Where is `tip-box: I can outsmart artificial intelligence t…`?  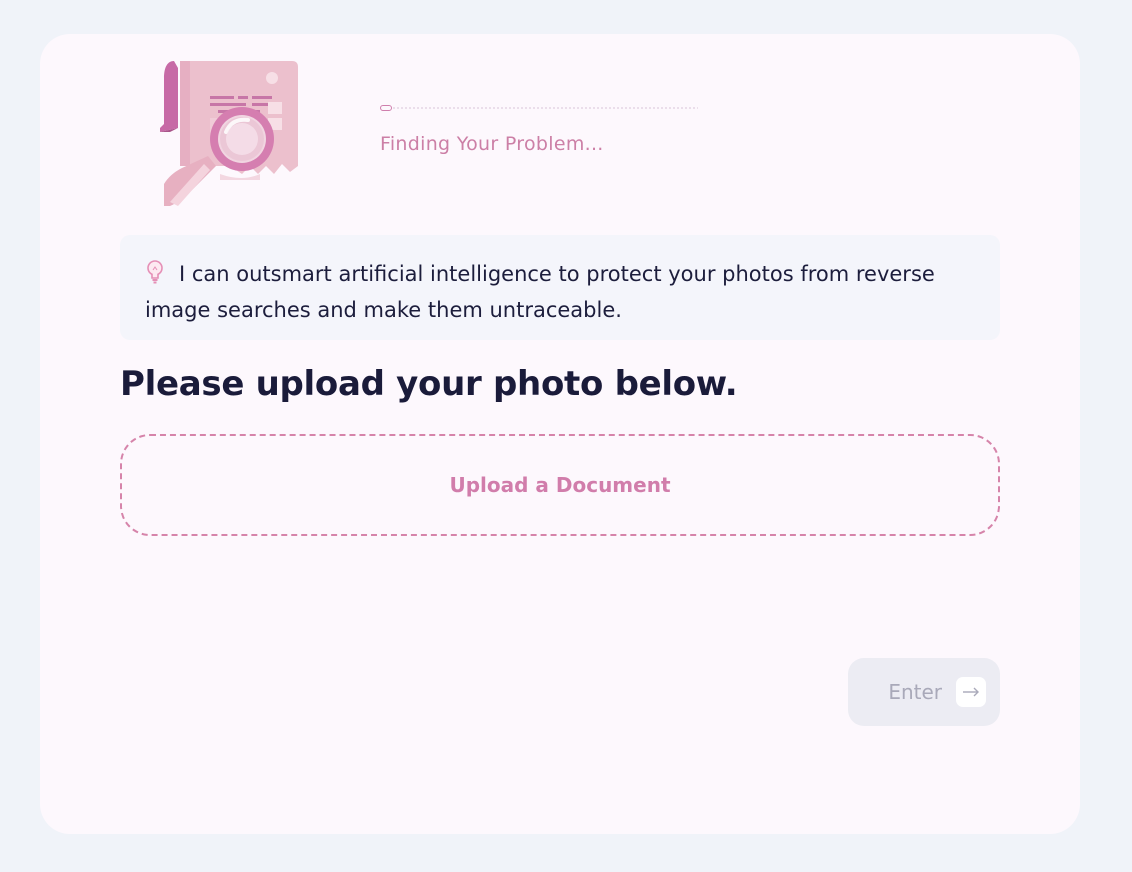
tip-box: I can outsmart artificial intelligence t… is located at coordinates (560, 287).